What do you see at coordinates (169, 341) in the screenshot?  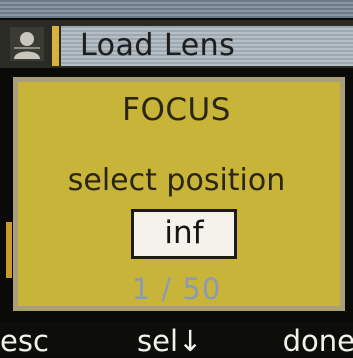 I see `select-softkey: sel↓` at bounding box center [169, 341].